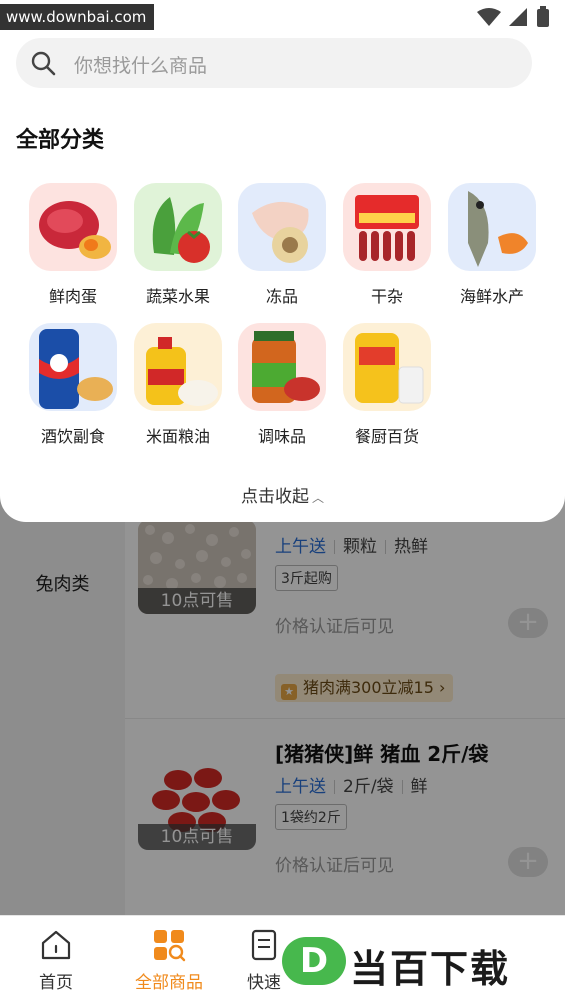 This screenshot has width=565, height=1005. I want to click on dried-goods-icon, so click(387, 227).